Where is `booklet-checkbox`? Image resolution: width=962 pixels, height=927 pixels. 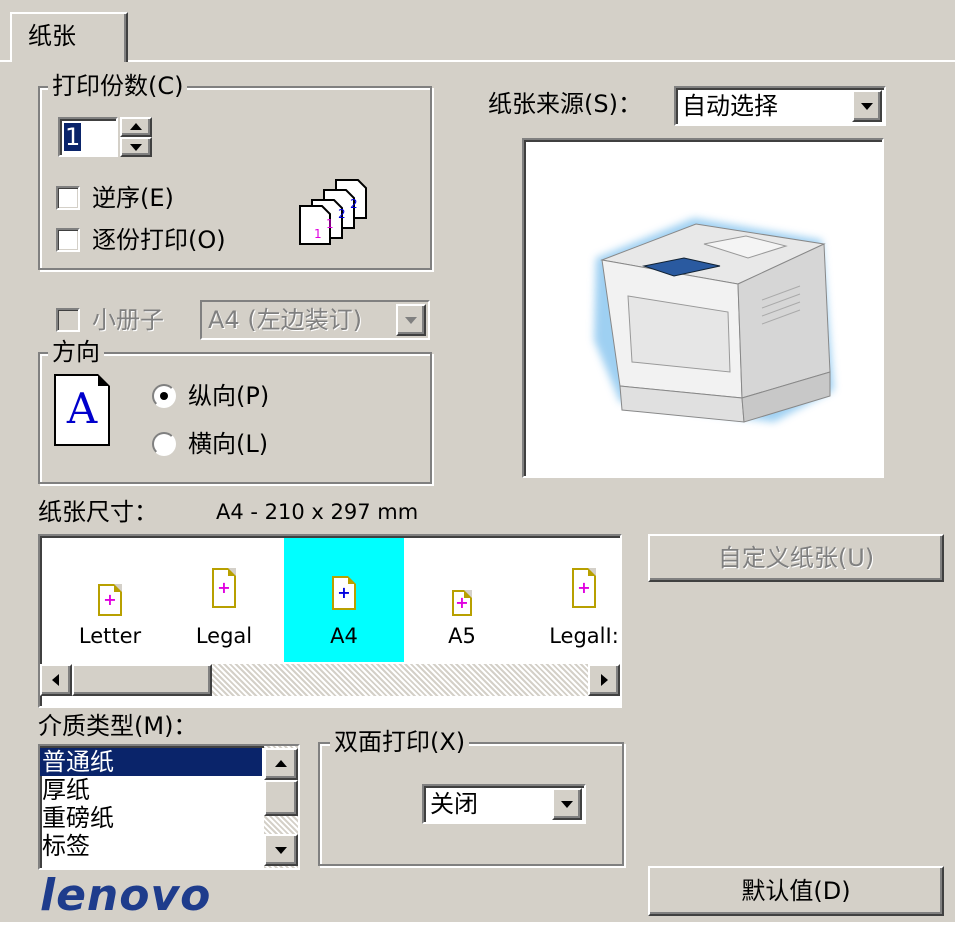 booklet-checkbox is located at coordinates (68, 320).